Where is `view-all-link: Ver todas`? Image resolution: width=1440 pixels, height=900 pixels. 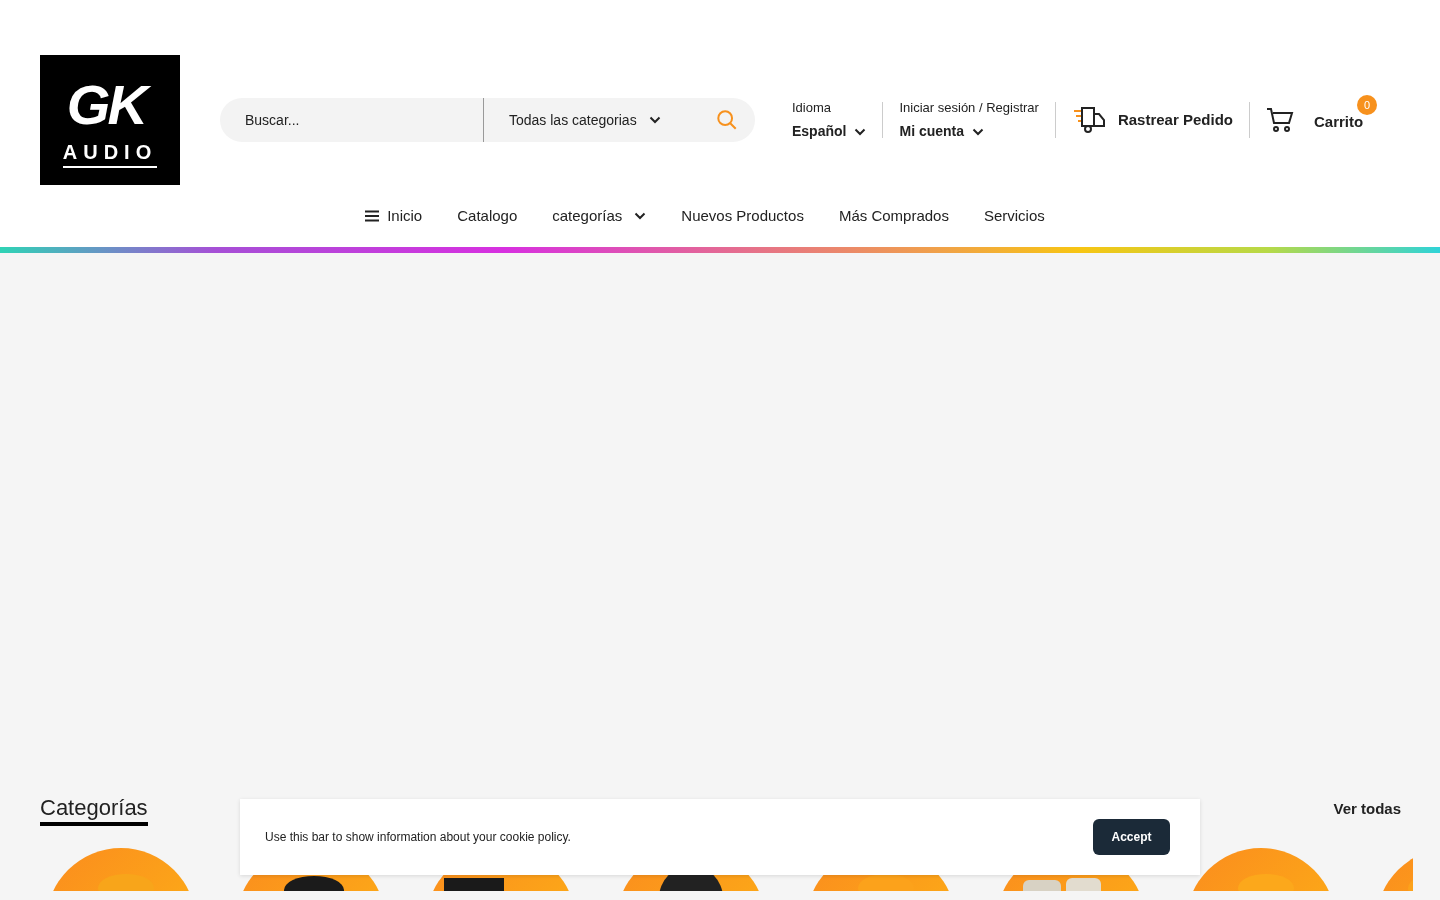
view-all-link: Ver todas is located at coordinates (1367, 809).